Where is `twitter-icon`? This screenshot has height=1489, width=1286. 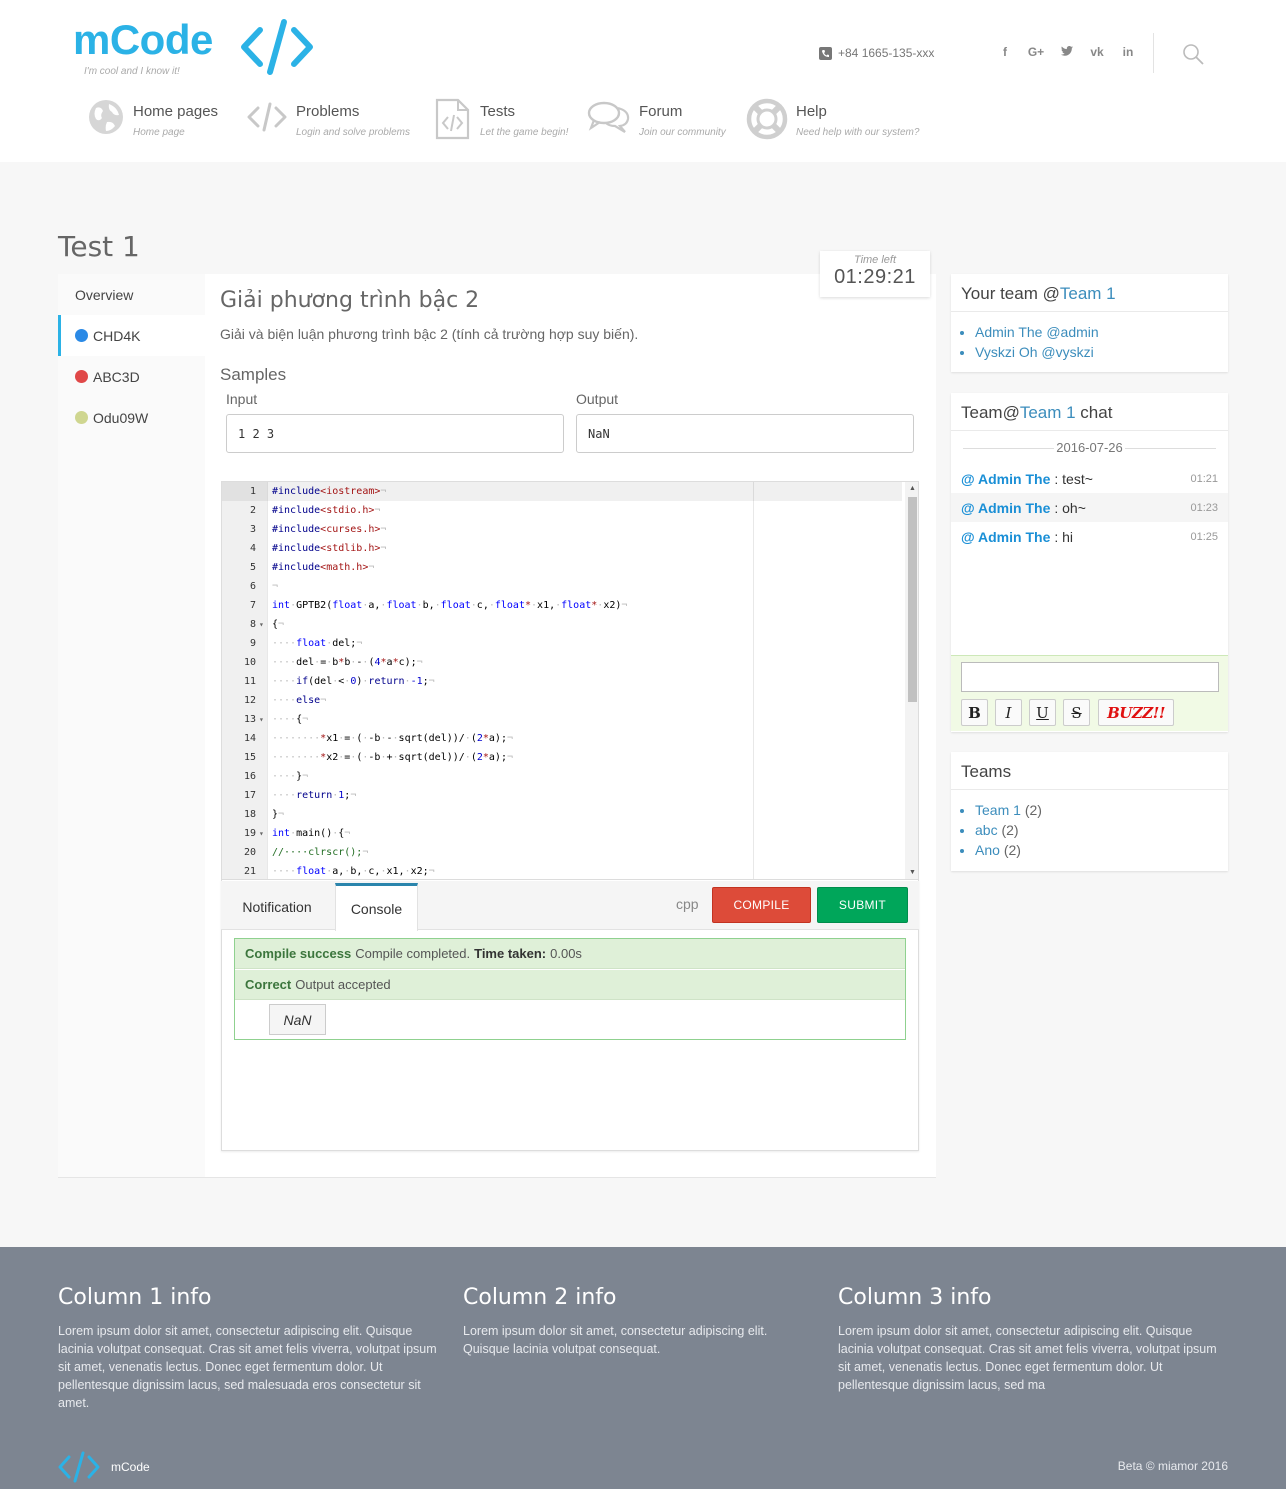
twitter-icon is located at coordinates (1067, 52).